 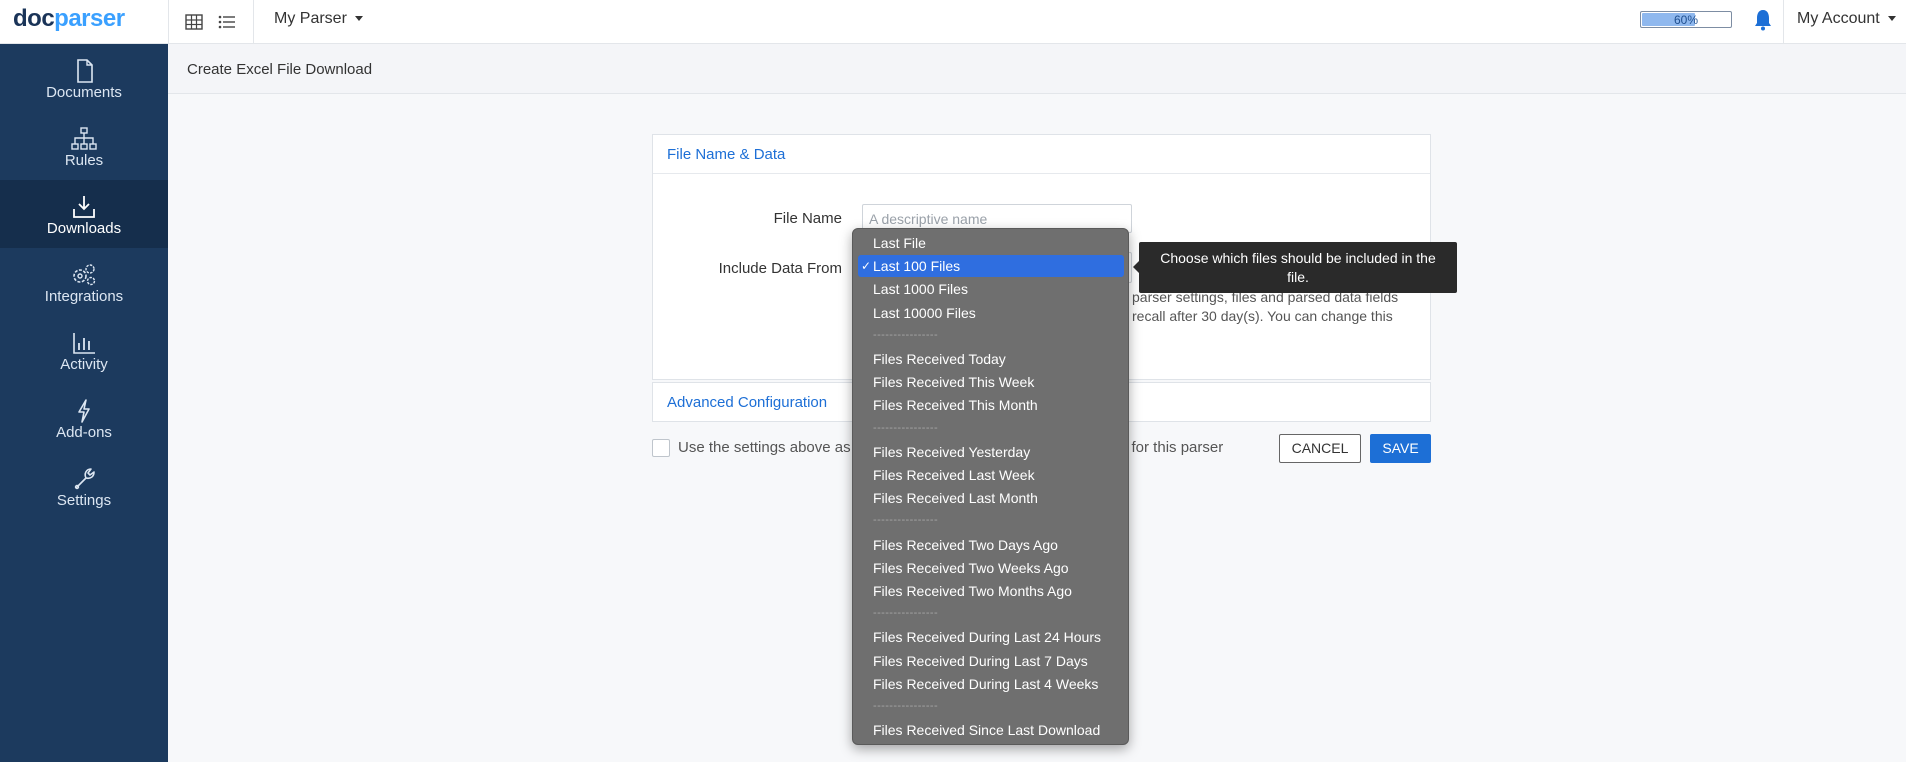 What do you see at coordinates (955, 498) in the screenshot?
I see `dropdown-option-label: Files Received Last Month` at bounding box center [955, 498].